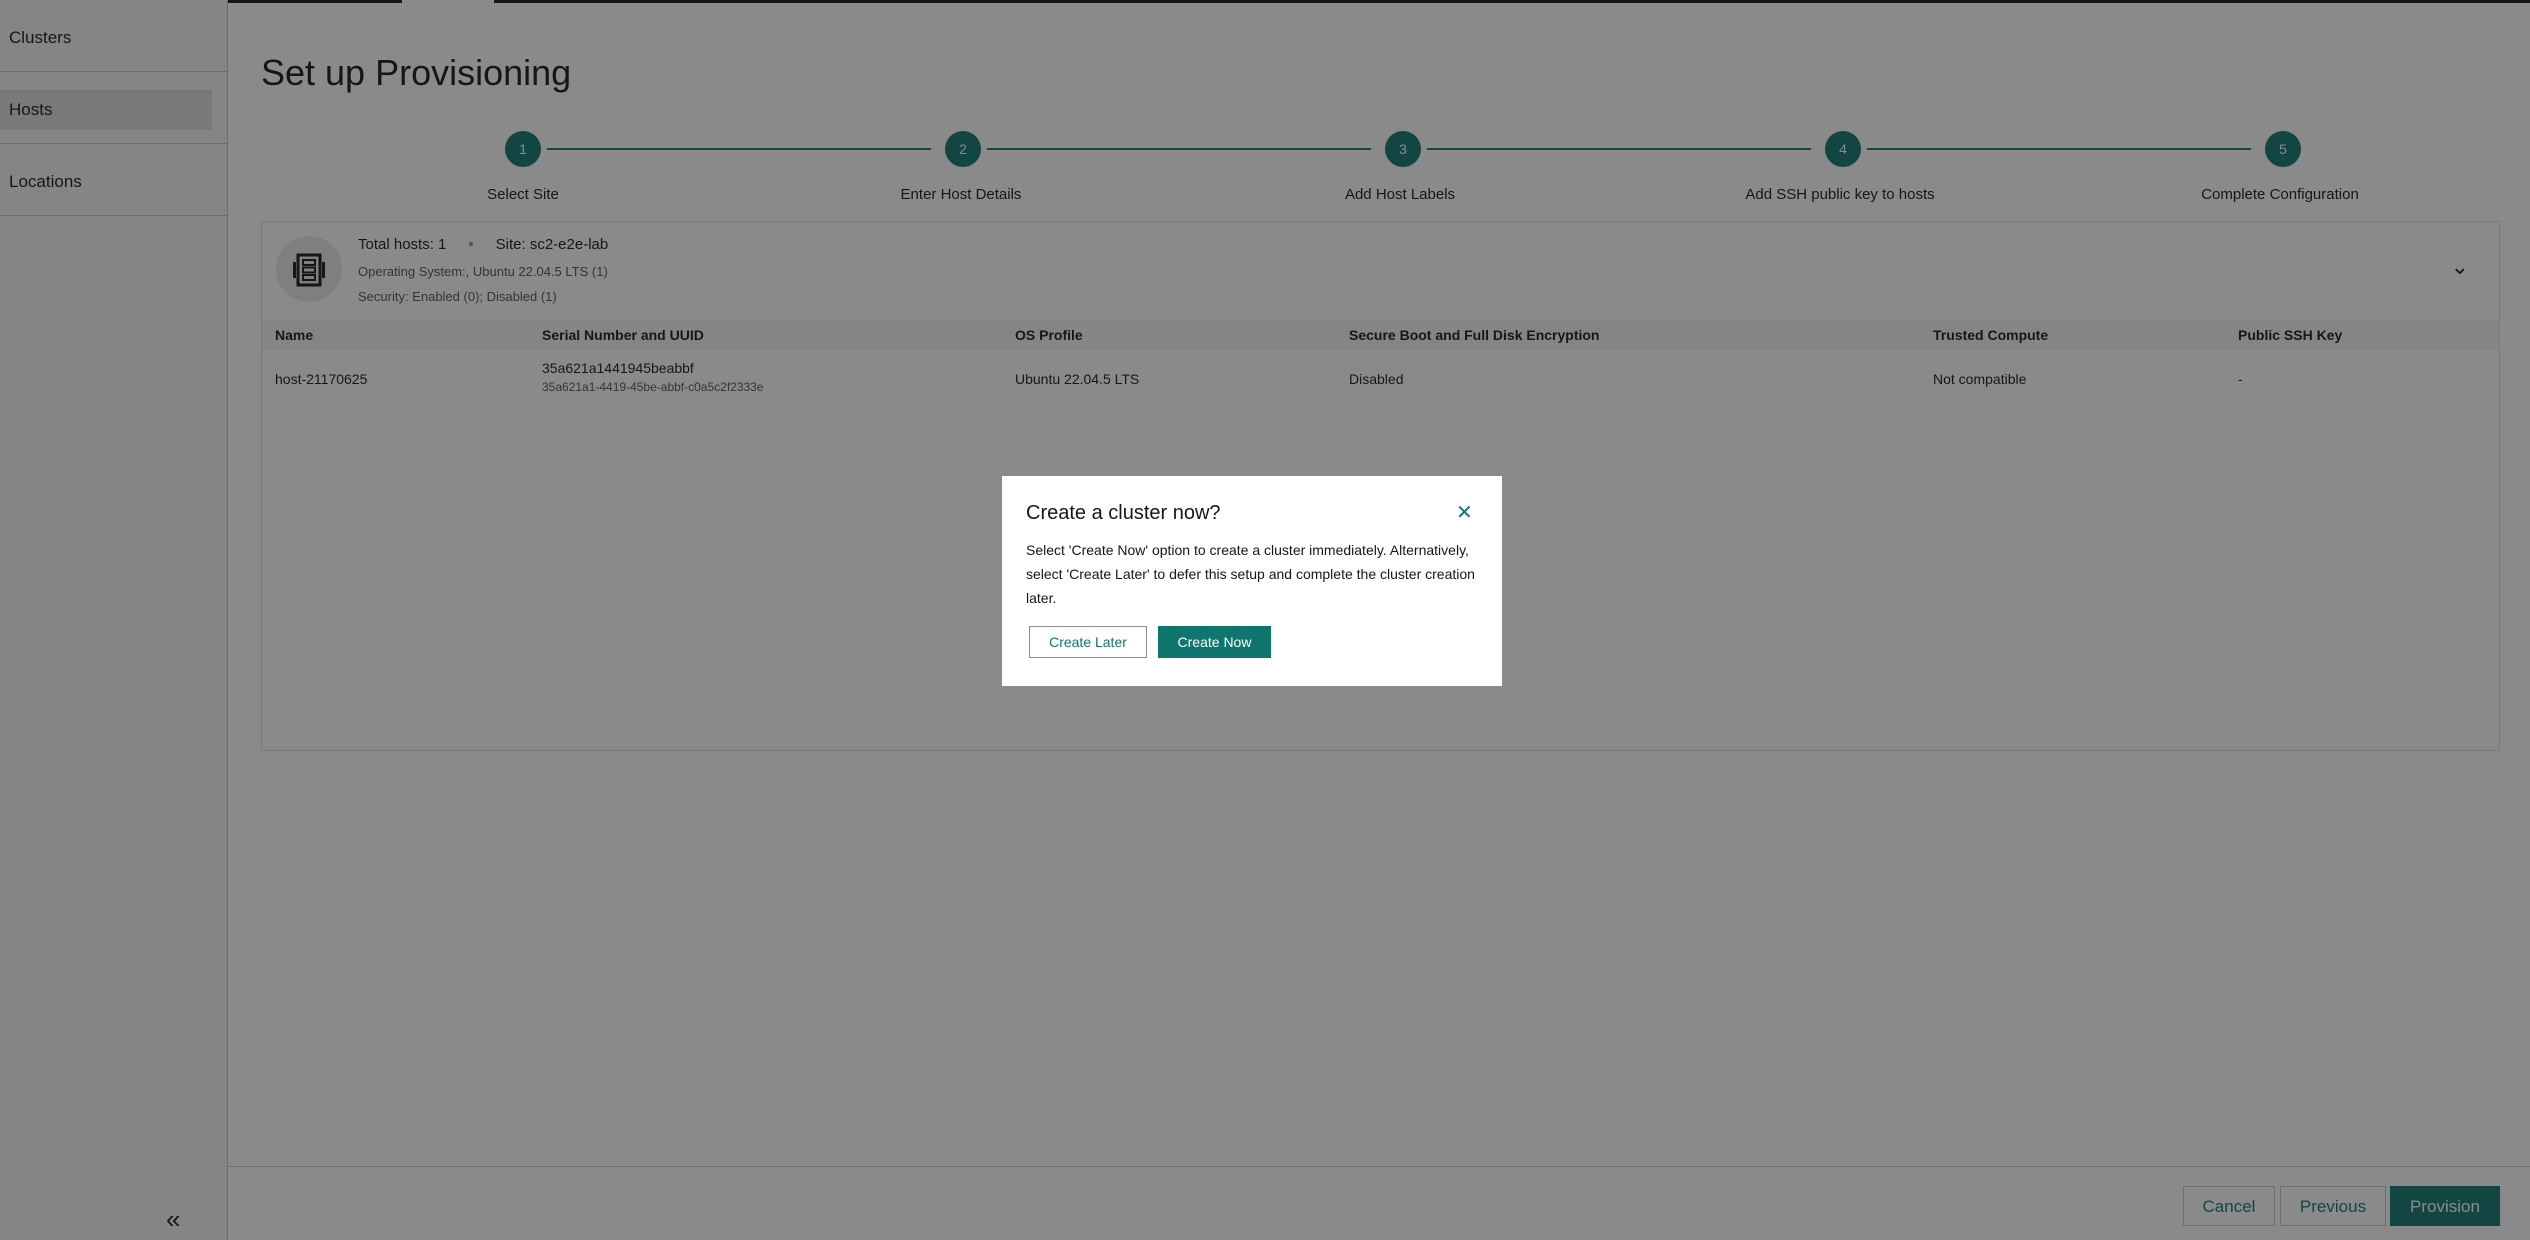  I want to click on close-icon: ✕, so click(1464, 512).